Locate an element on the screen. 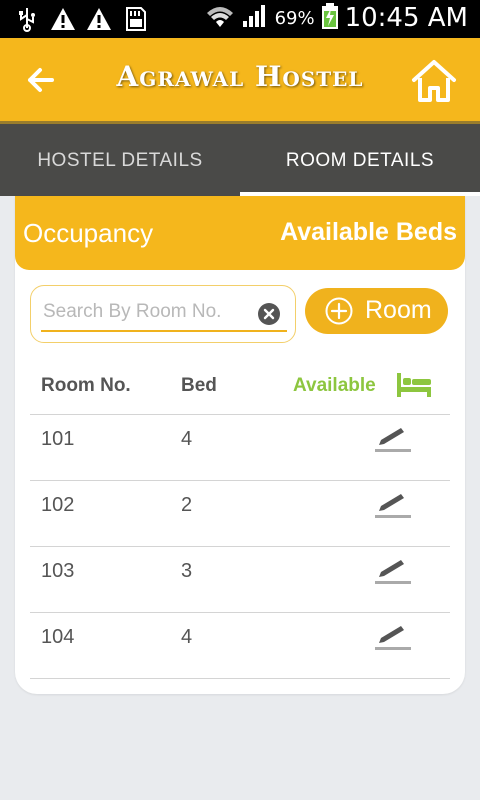  home-icon is located at coordinates (434, 81).